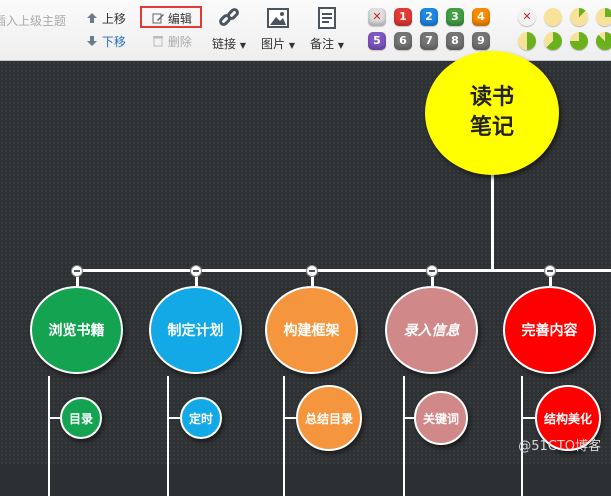  What do you see at coordinates (491, 127) in the screenshot?
I see `root-label-line2: 笔记` at bounding box center [491, 127].